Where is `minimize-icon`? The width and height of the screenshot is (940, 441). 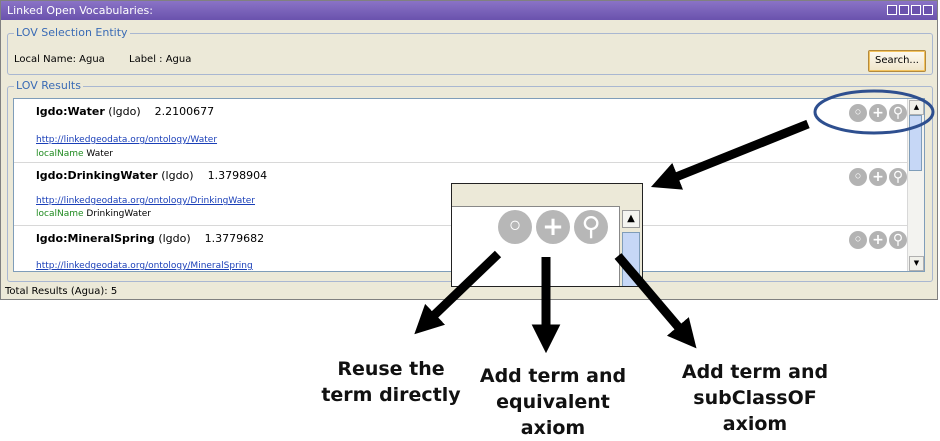 minimize-icon is located at coordinates (892, 10).